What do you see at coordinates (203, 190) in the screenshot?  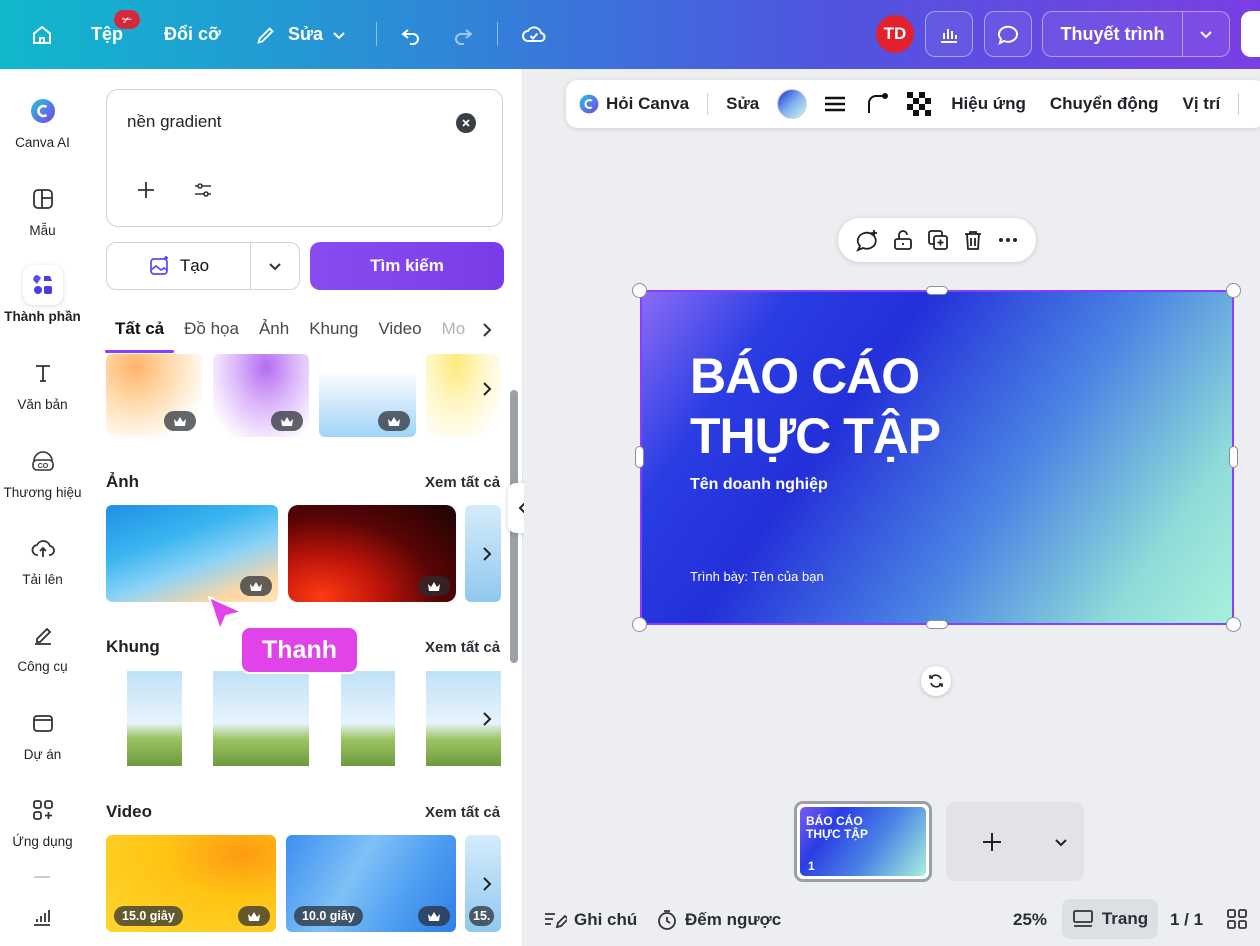 I see `filter-button` at bounding box center [203, 190].